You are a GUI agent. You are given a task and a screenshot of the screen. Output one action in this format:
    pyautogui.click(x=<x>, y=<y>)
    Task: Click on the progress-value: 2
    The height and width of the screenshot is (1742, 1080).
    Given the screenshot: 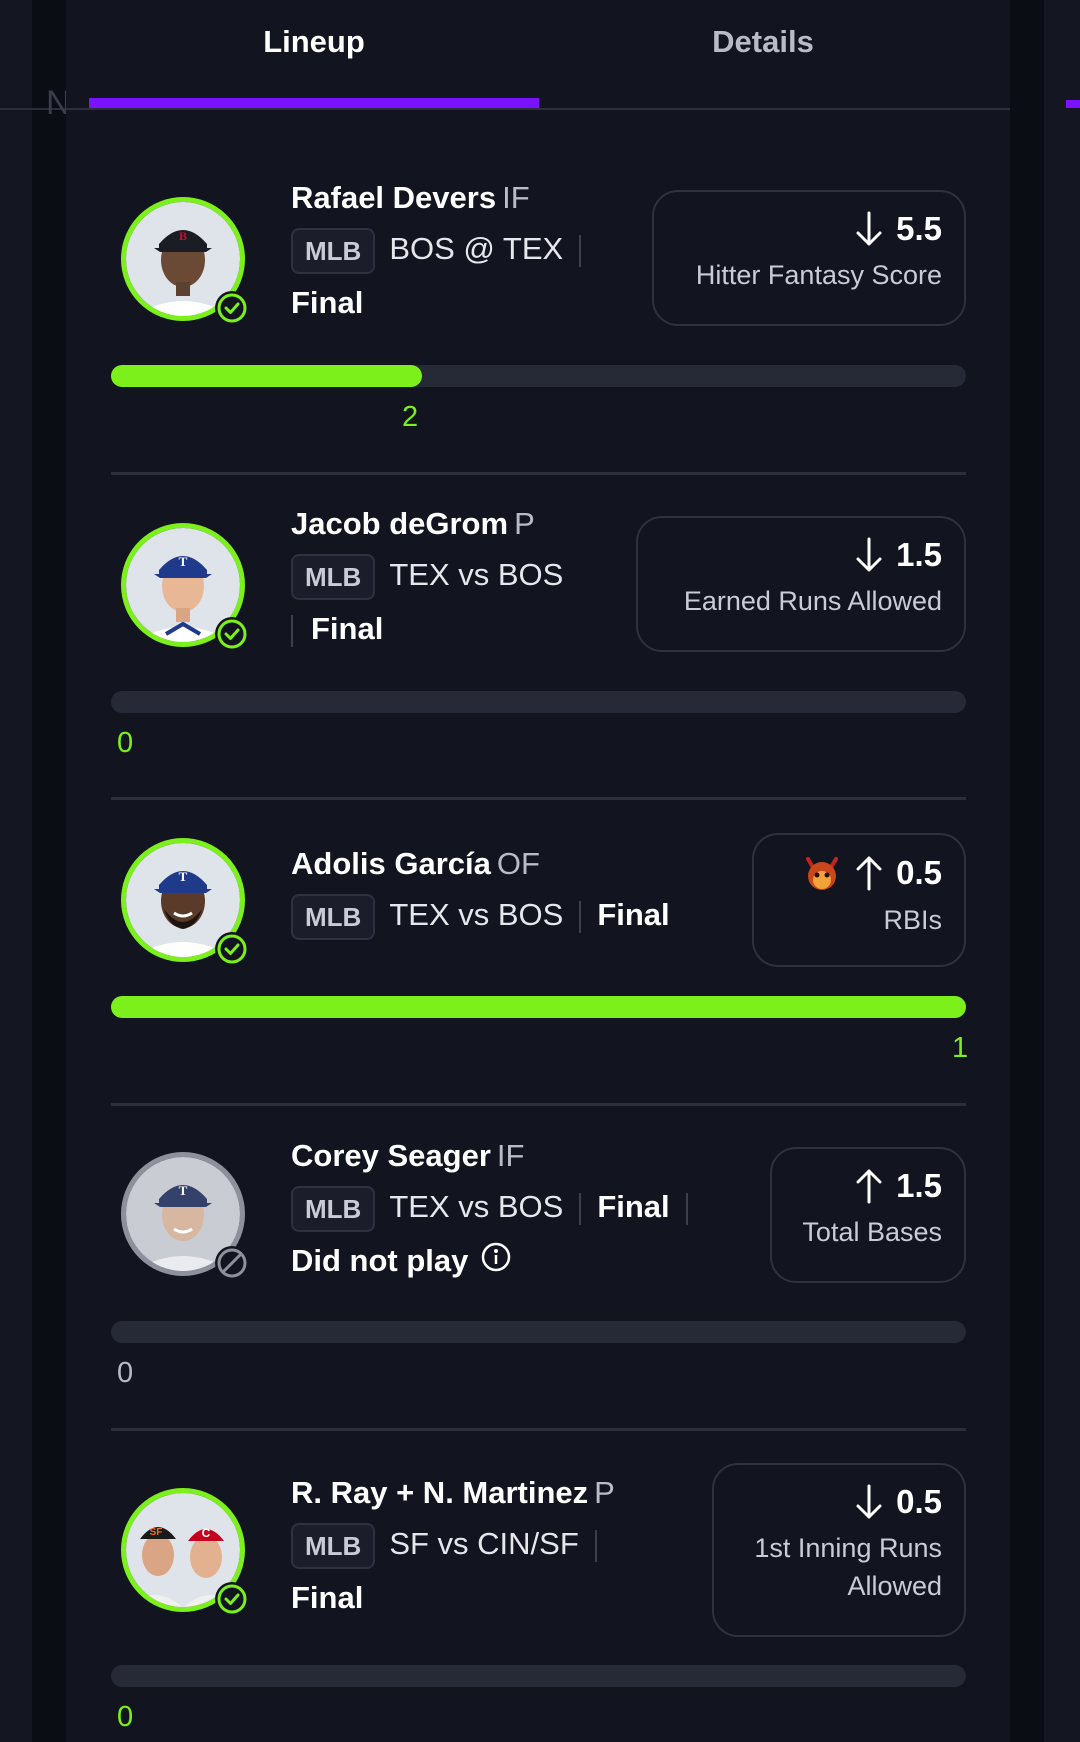 What is the action you would take?
    pyautogui.click(x=410, y=417)
    